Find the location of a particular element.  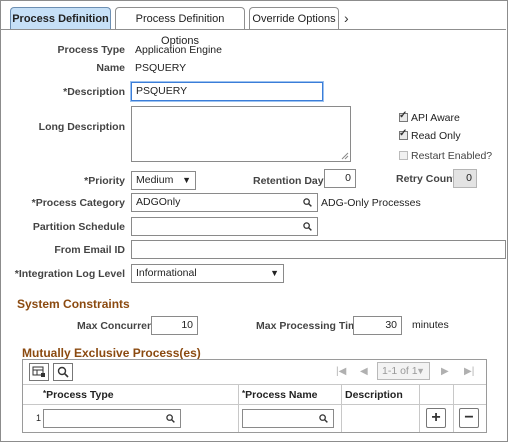

grid-settings-icon is located at coordinates (38, 371).